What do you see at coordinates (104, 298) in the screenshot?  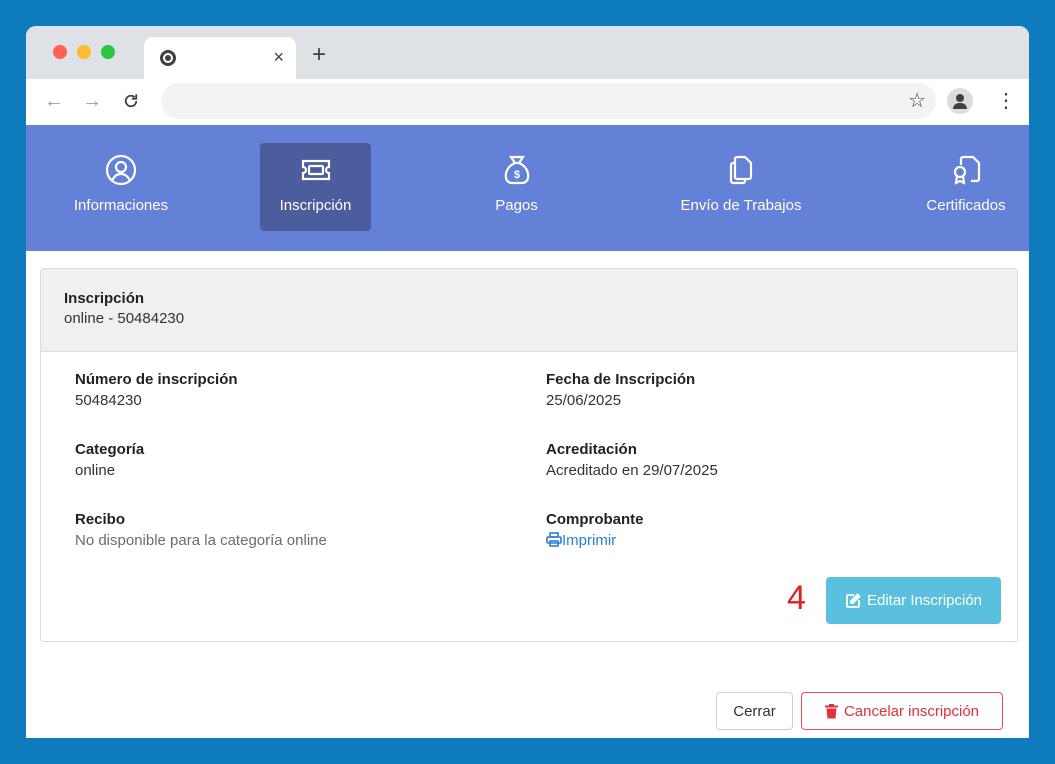 I see `card-title: Inscripción` at bounding box center [104, 298].